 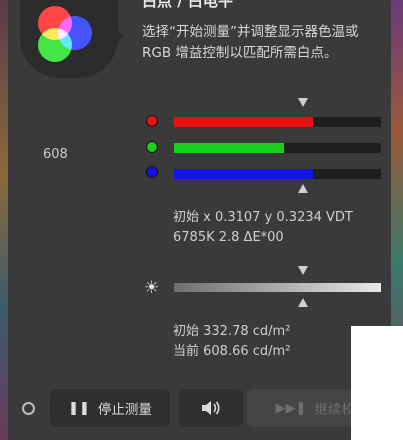 I want to click on blue-gain-fill, so click(x=243, y=174).